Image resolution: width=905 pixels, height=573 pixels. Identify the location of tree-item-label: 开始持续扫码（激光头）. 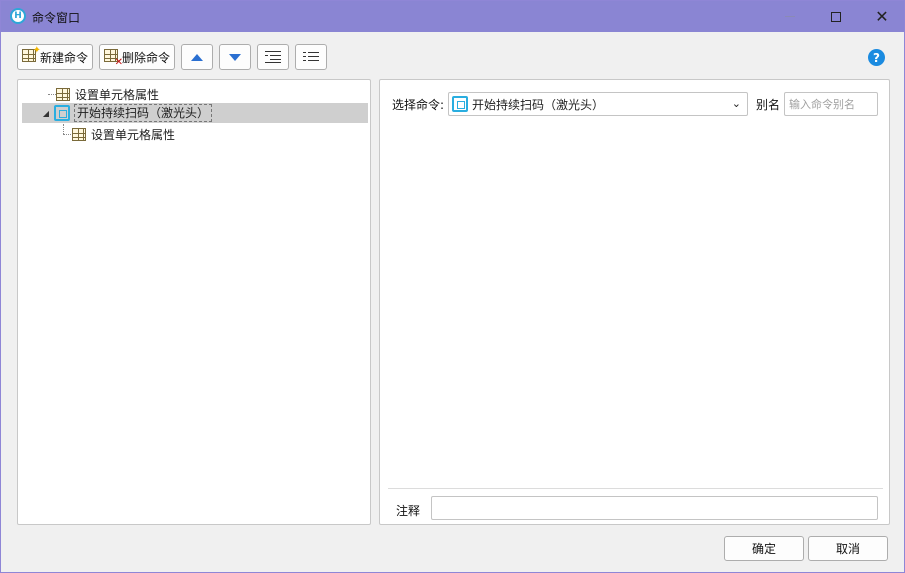
(143, 113).